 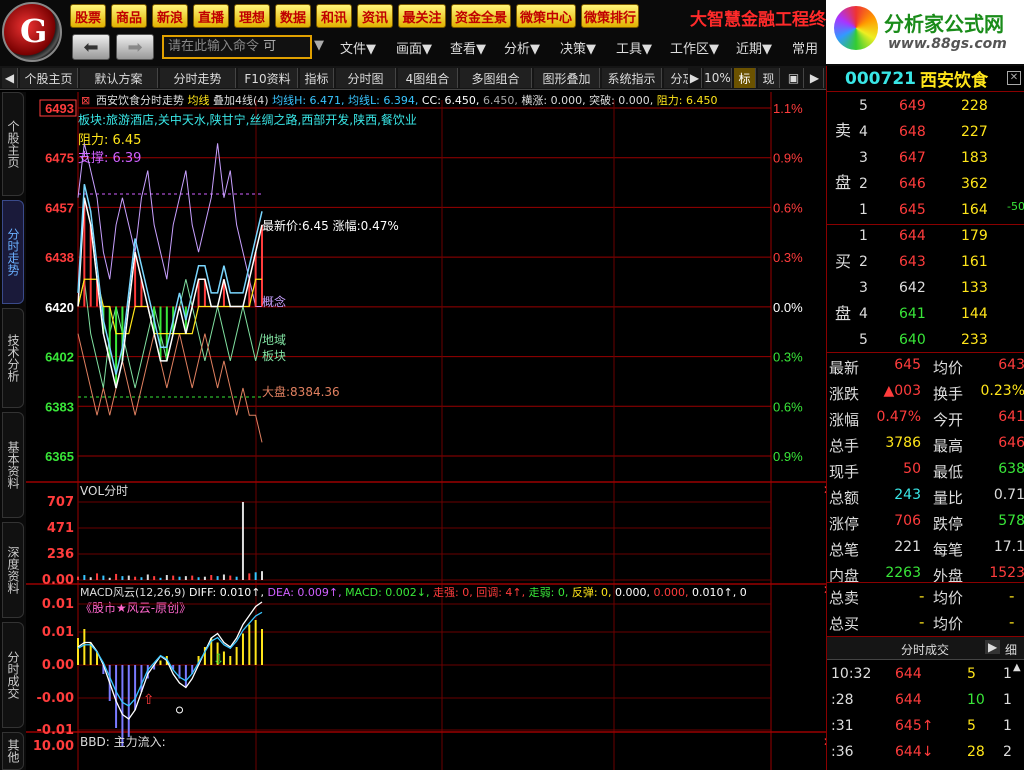 What do you see at coordinates (522, 47) in the screenshot?
I see `menu-item-3: 分析▼` at bounding box center [522, 47].